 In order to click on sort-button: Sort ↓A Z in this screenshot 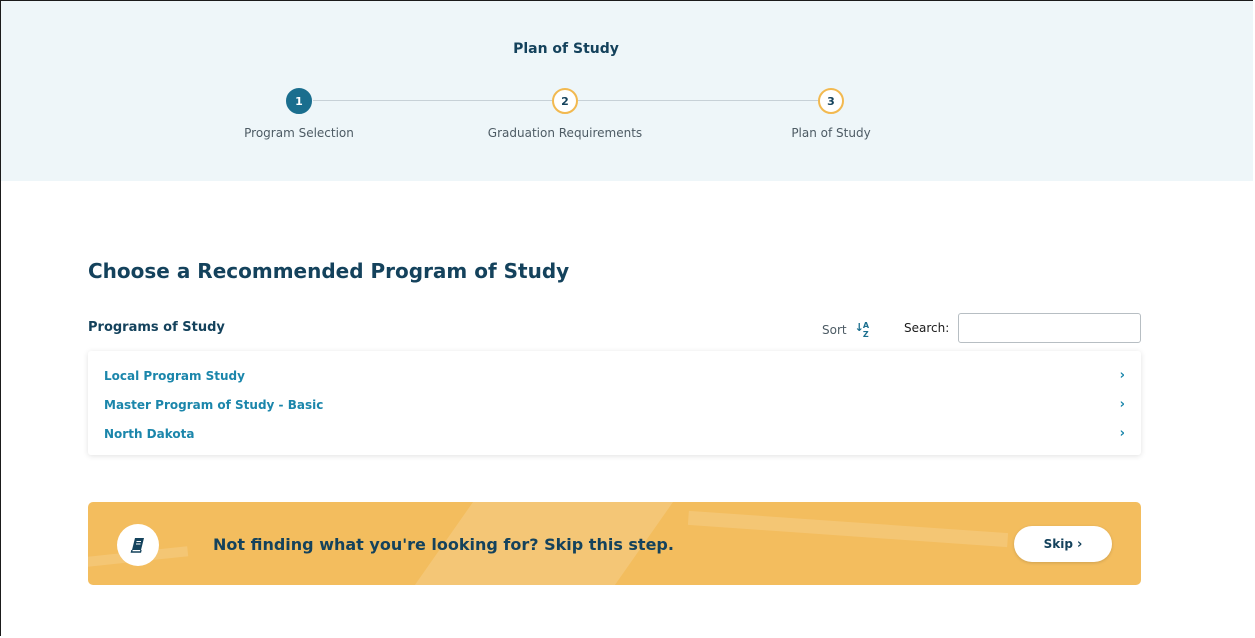, I will do `click(845, 330)`.